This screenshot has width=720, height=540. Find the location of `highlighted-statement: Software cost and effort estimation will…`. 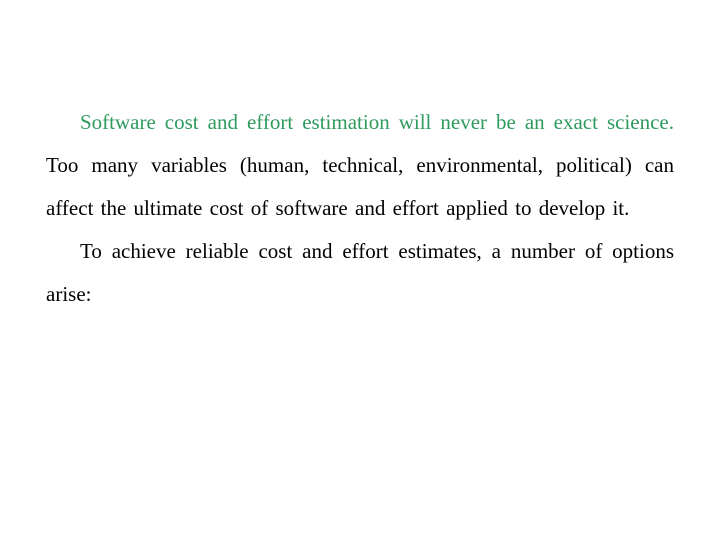

highlighted-statement: Software cost and effort estimation will… is located at coordinates (377, 122).